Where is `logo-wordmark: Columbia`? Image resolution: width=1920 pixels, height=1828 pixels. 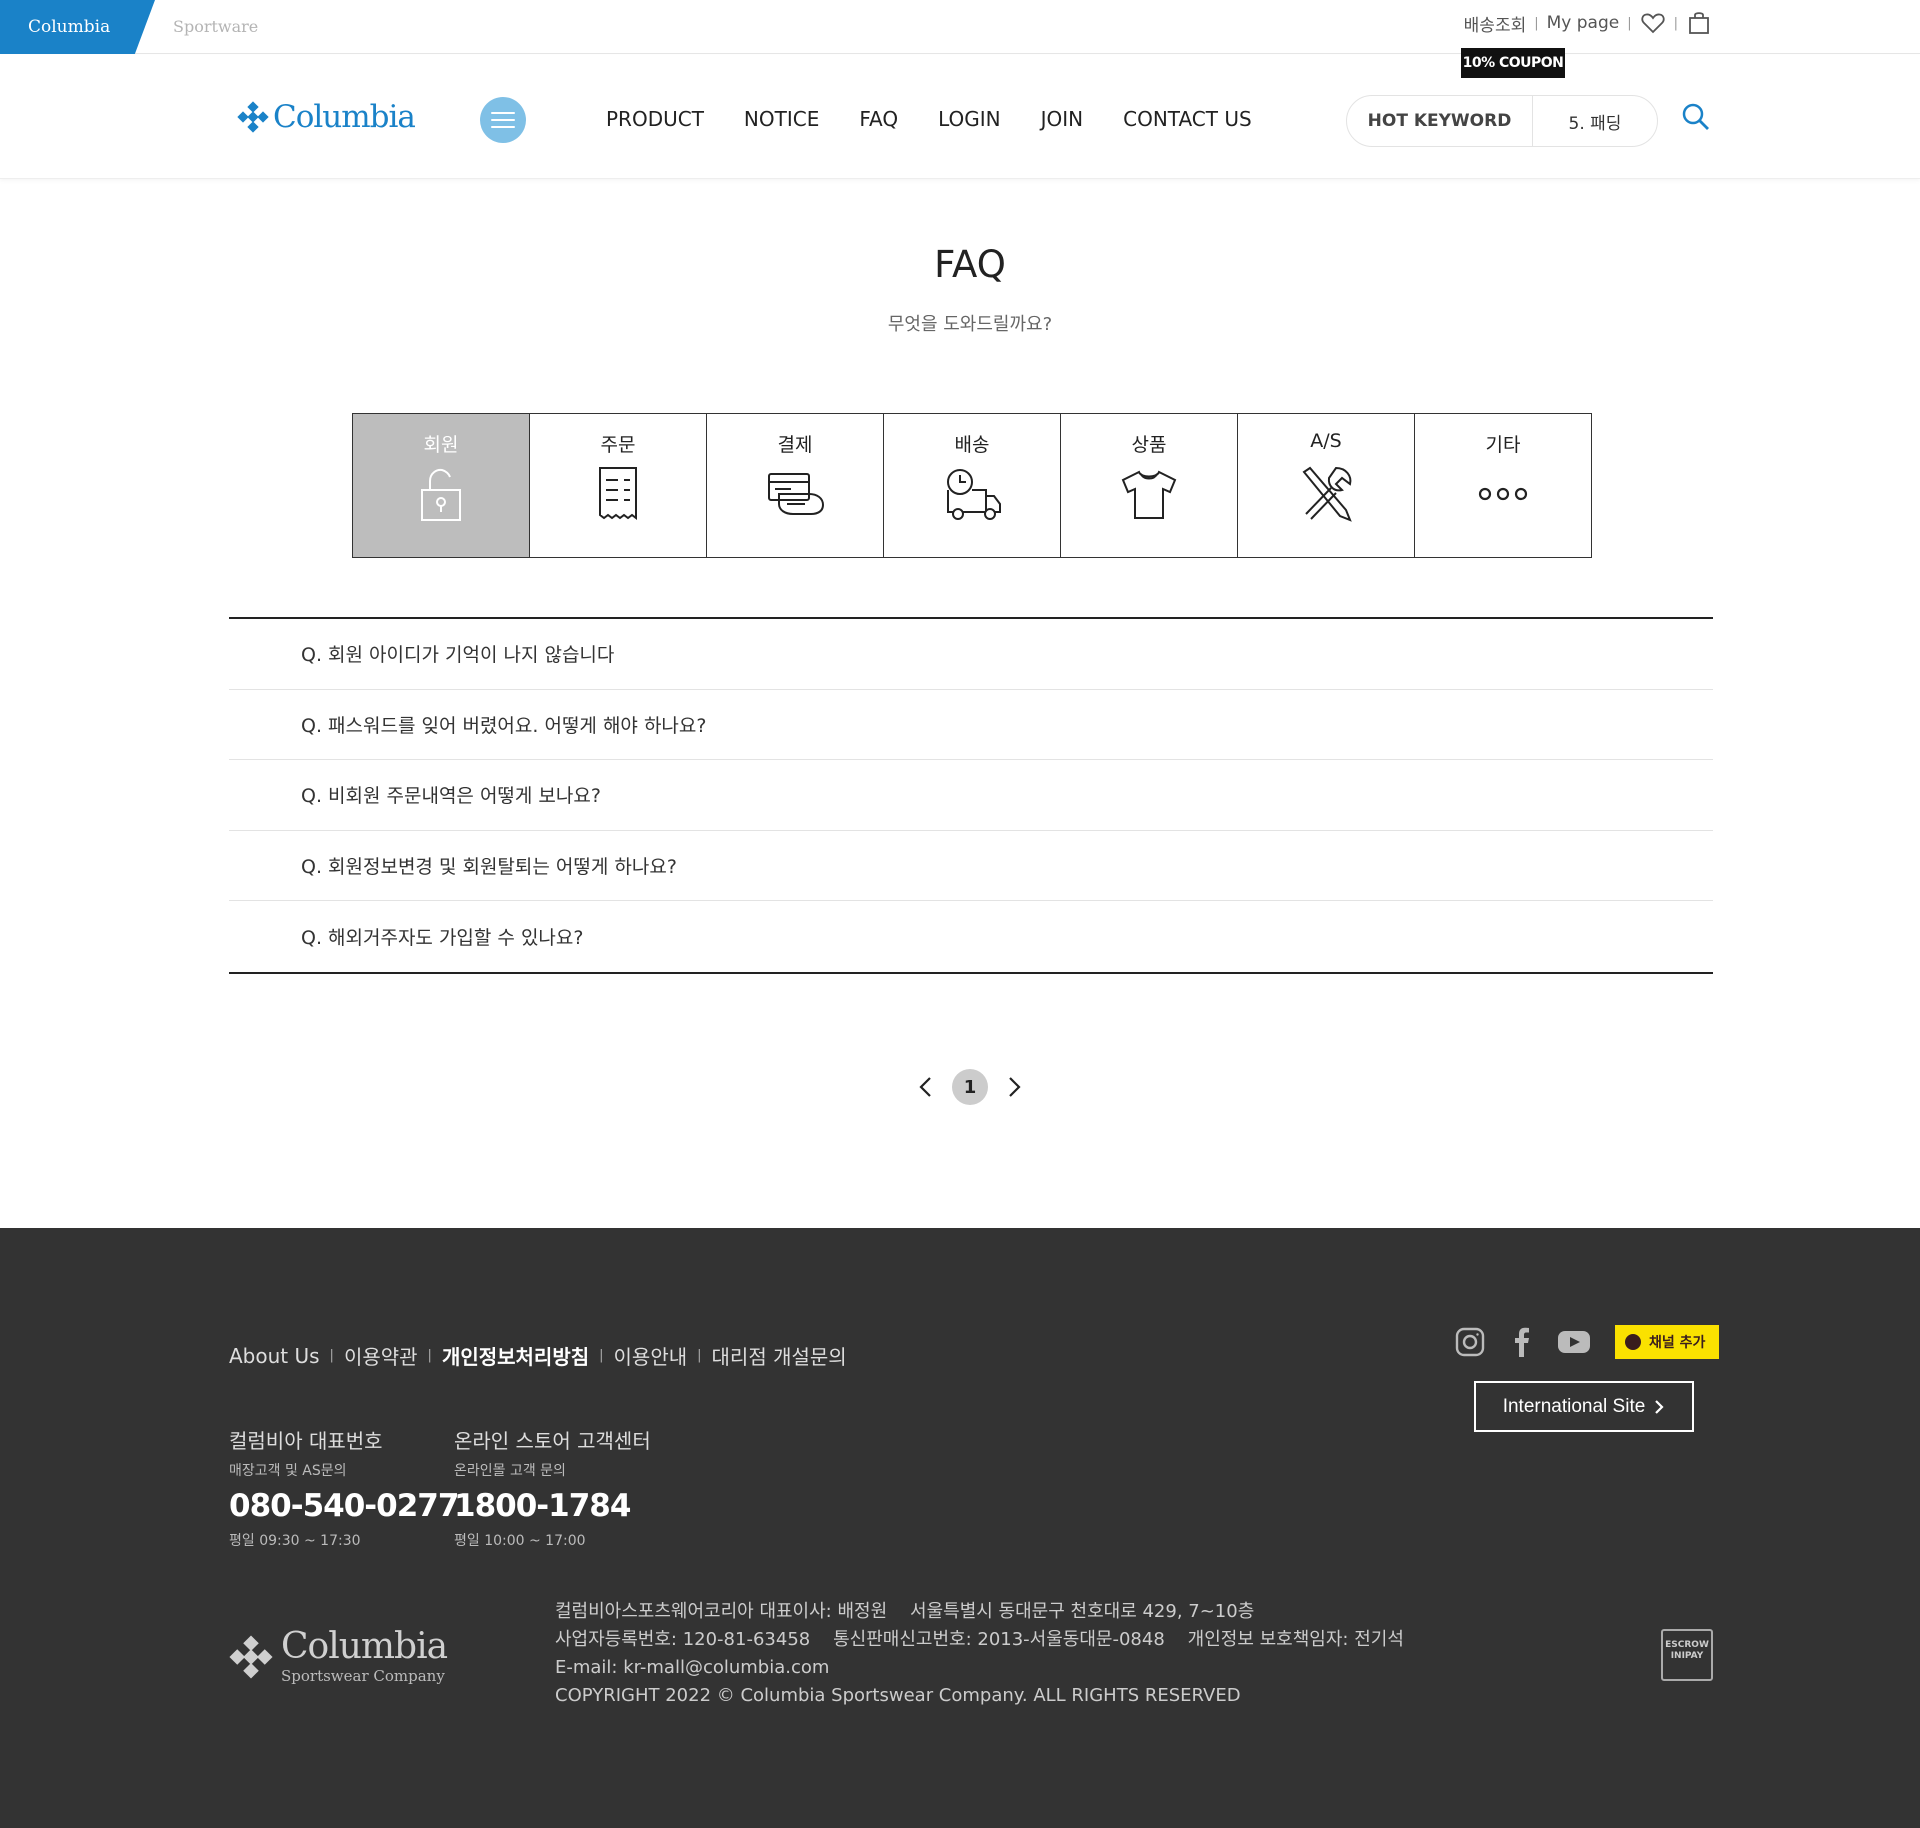
logo-wordmark: Columbia is located at coordinates (344, 117).